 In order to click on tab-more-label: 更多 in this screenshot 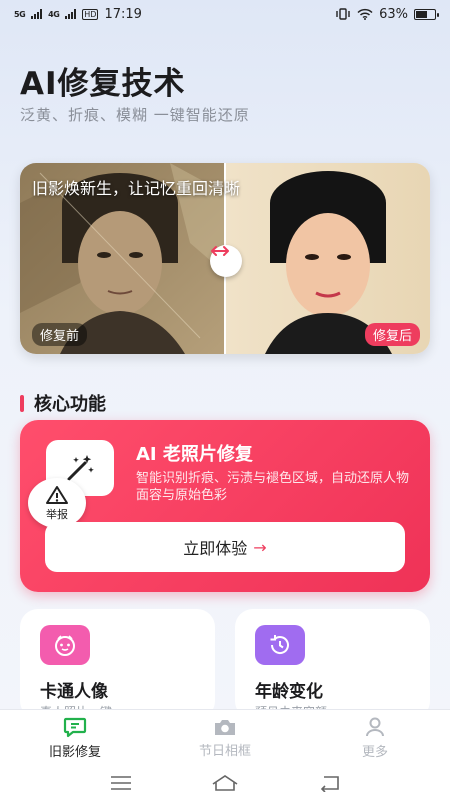, I will do `click(374, 752)`.